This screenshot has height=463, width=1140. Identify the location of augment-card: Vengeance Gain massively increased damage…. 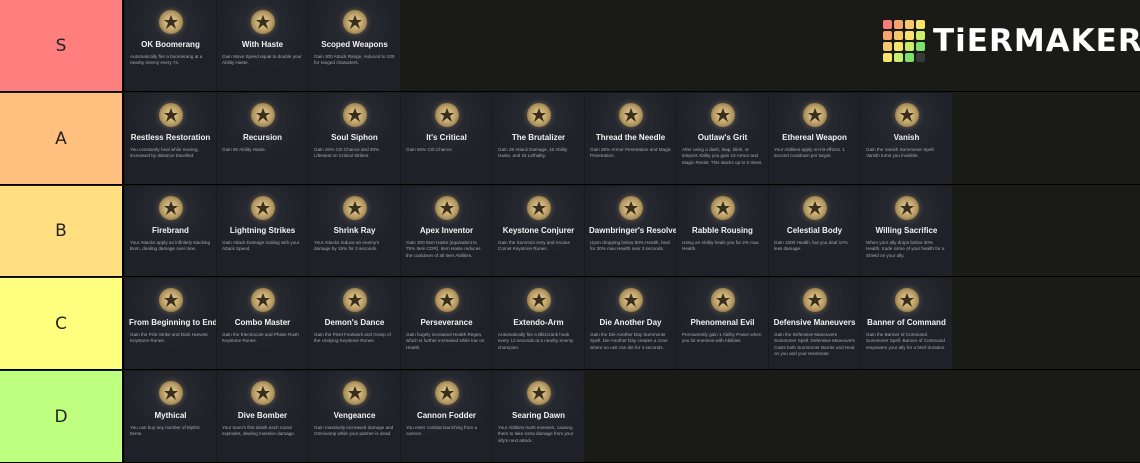
(354, 416).